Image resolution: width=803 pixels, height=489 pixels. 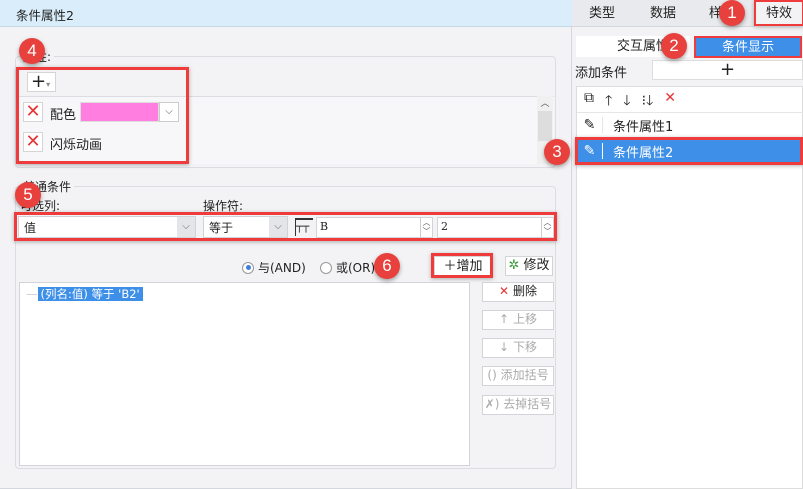 What do you see at coordinates (524, 347) in the screenshot?
I see `move-down-label: 下移` at bounding box center [524, 347].